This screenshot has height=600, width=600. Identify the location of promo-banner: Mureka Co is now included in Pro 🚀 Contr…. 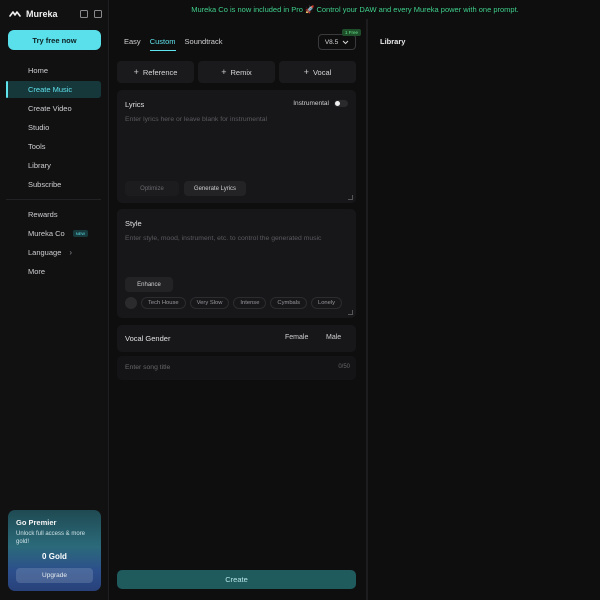
(355, 9).